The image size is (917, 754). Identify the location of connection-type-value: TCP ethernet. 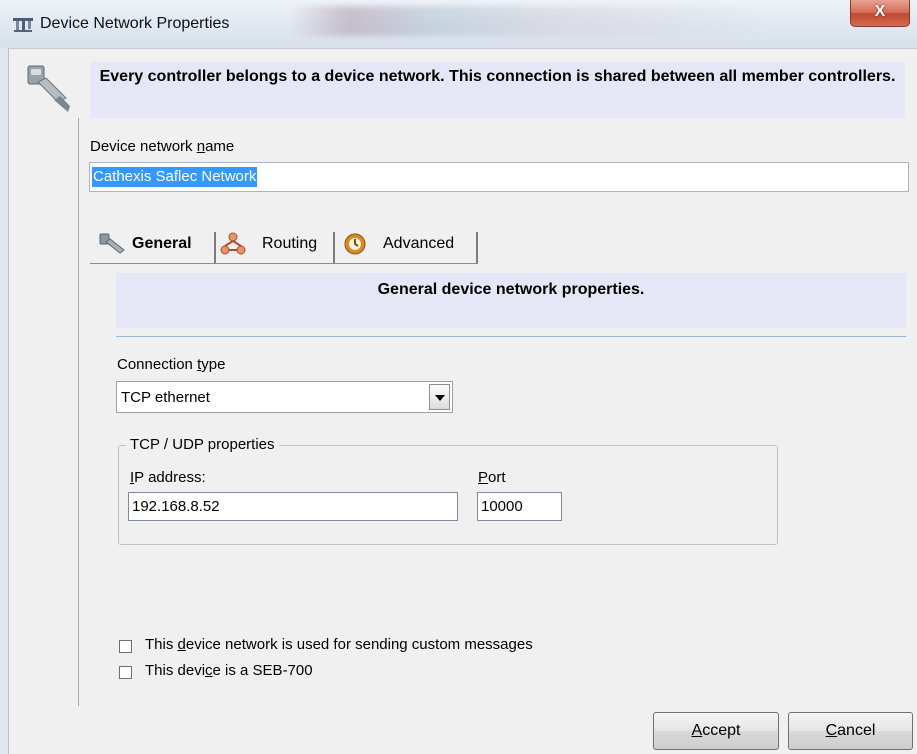
(165, 397).